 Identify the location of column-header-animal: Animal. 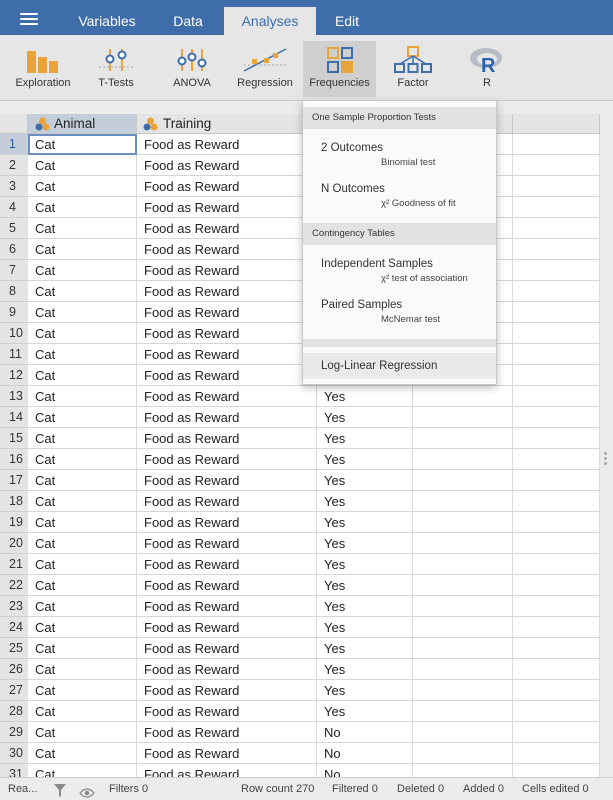
(82, 124).